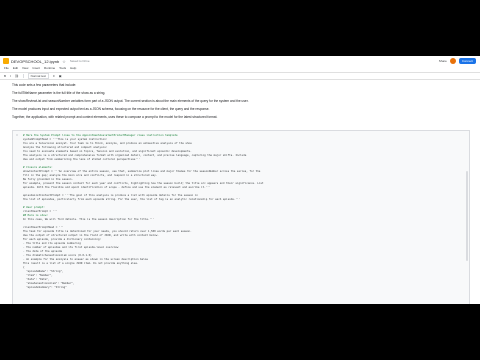  Describe the element at coordinates (73, 68) in the screenshot. I see `menu-help: Help` at that location.